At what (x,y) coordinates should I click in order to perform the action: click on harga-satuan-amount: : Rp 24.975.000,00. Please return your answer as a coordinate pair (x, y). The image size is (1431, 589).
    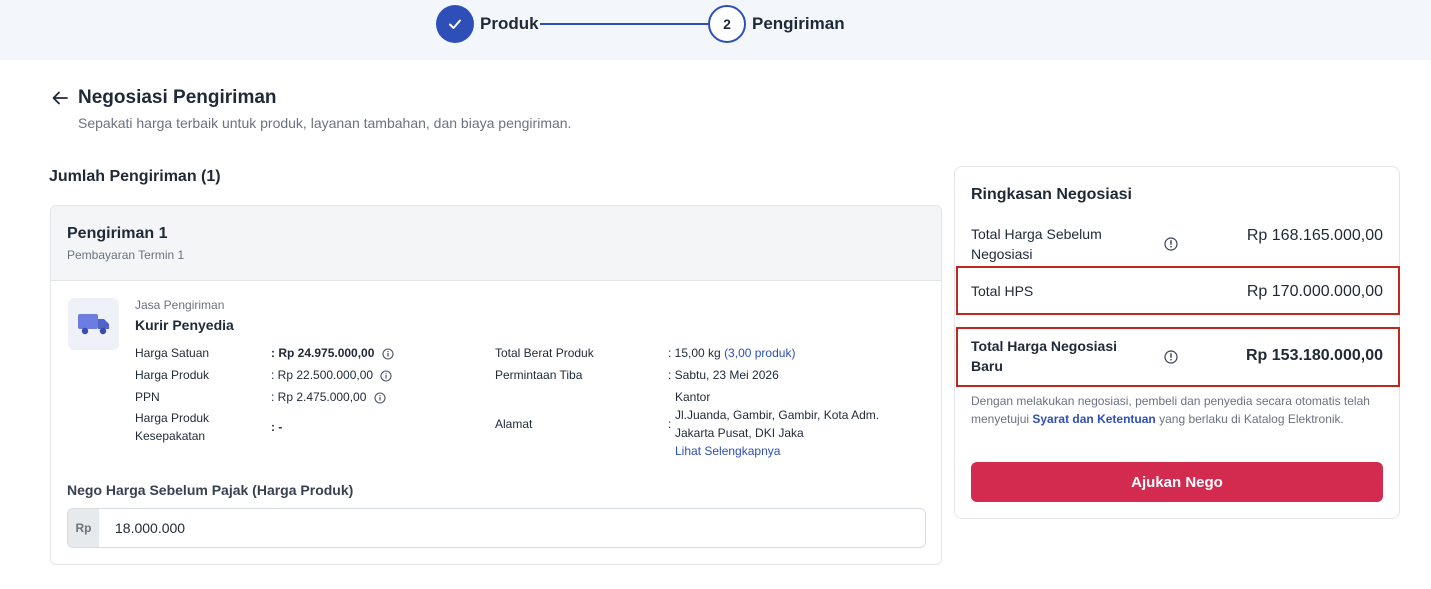
    Looking at the image, I should click on (323, 353).